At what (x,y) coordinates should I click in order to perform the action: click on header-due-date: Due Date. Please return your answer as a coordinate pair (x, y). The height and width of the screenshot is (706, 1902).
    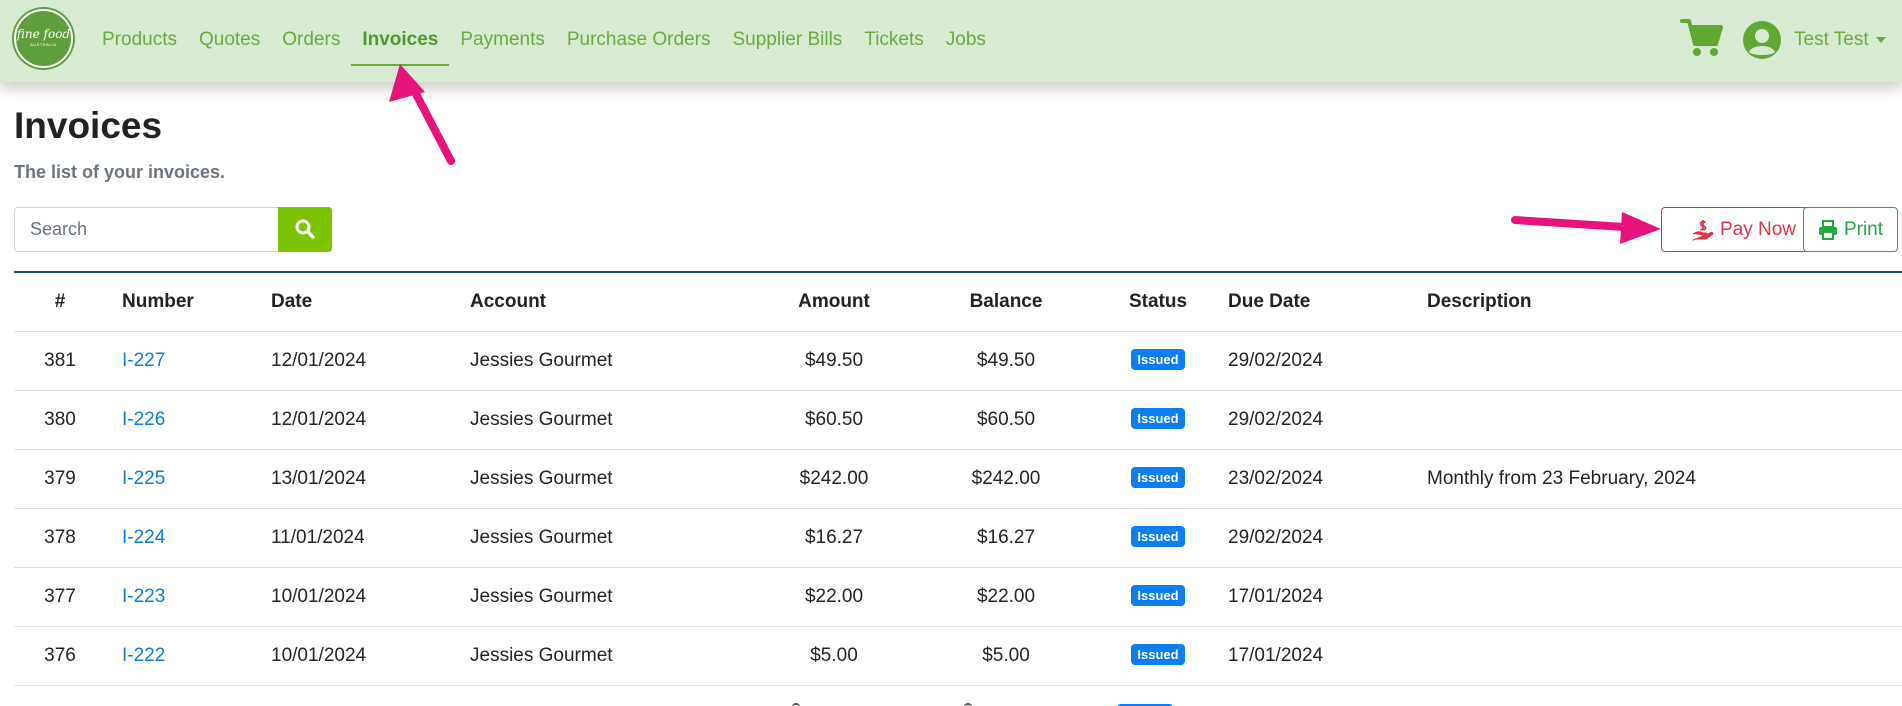
    Looking at the image, I should click on (1269, 302).